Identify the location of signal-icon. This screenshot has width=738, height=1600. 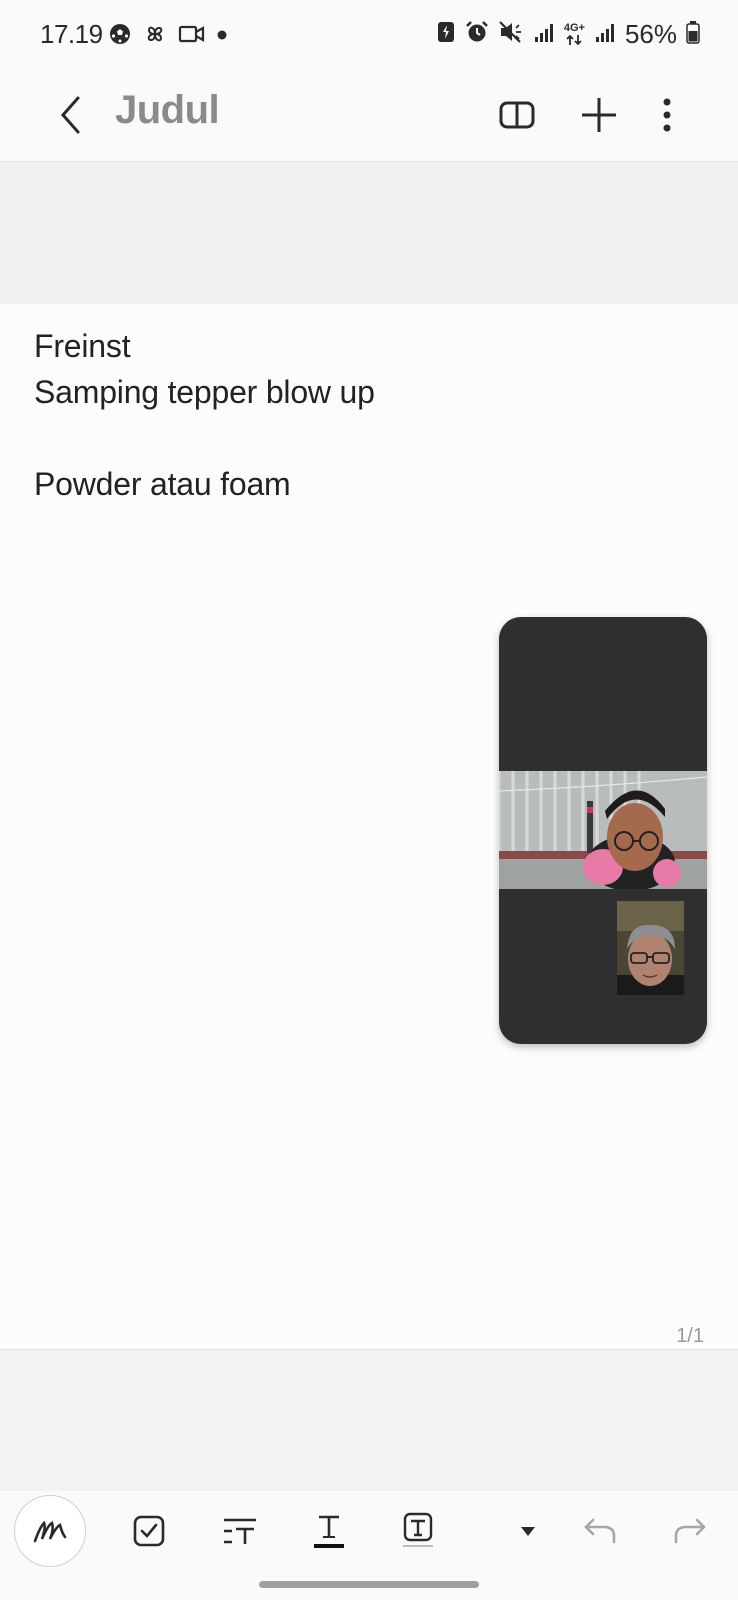
(544, 34).